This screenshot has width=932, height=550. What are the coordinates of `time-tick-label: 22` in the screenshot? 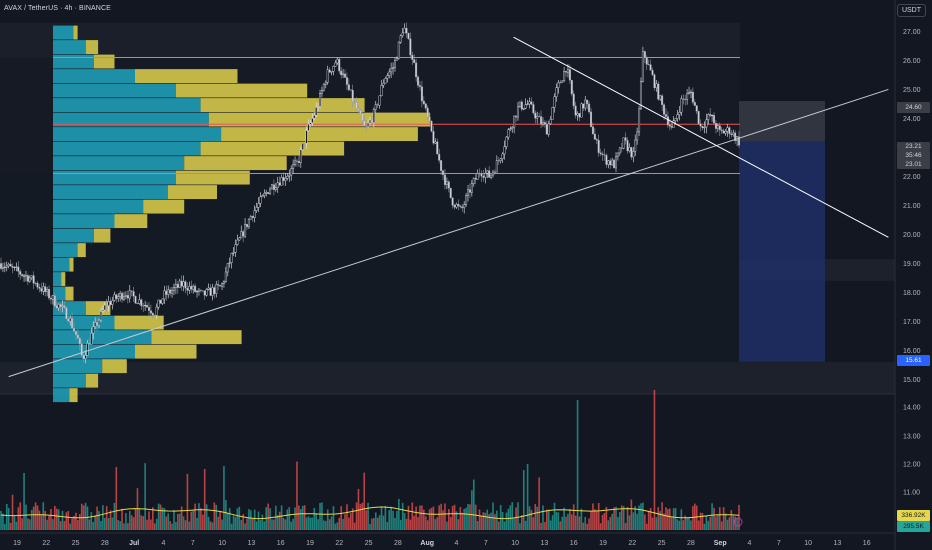 It's located at (632, 543).